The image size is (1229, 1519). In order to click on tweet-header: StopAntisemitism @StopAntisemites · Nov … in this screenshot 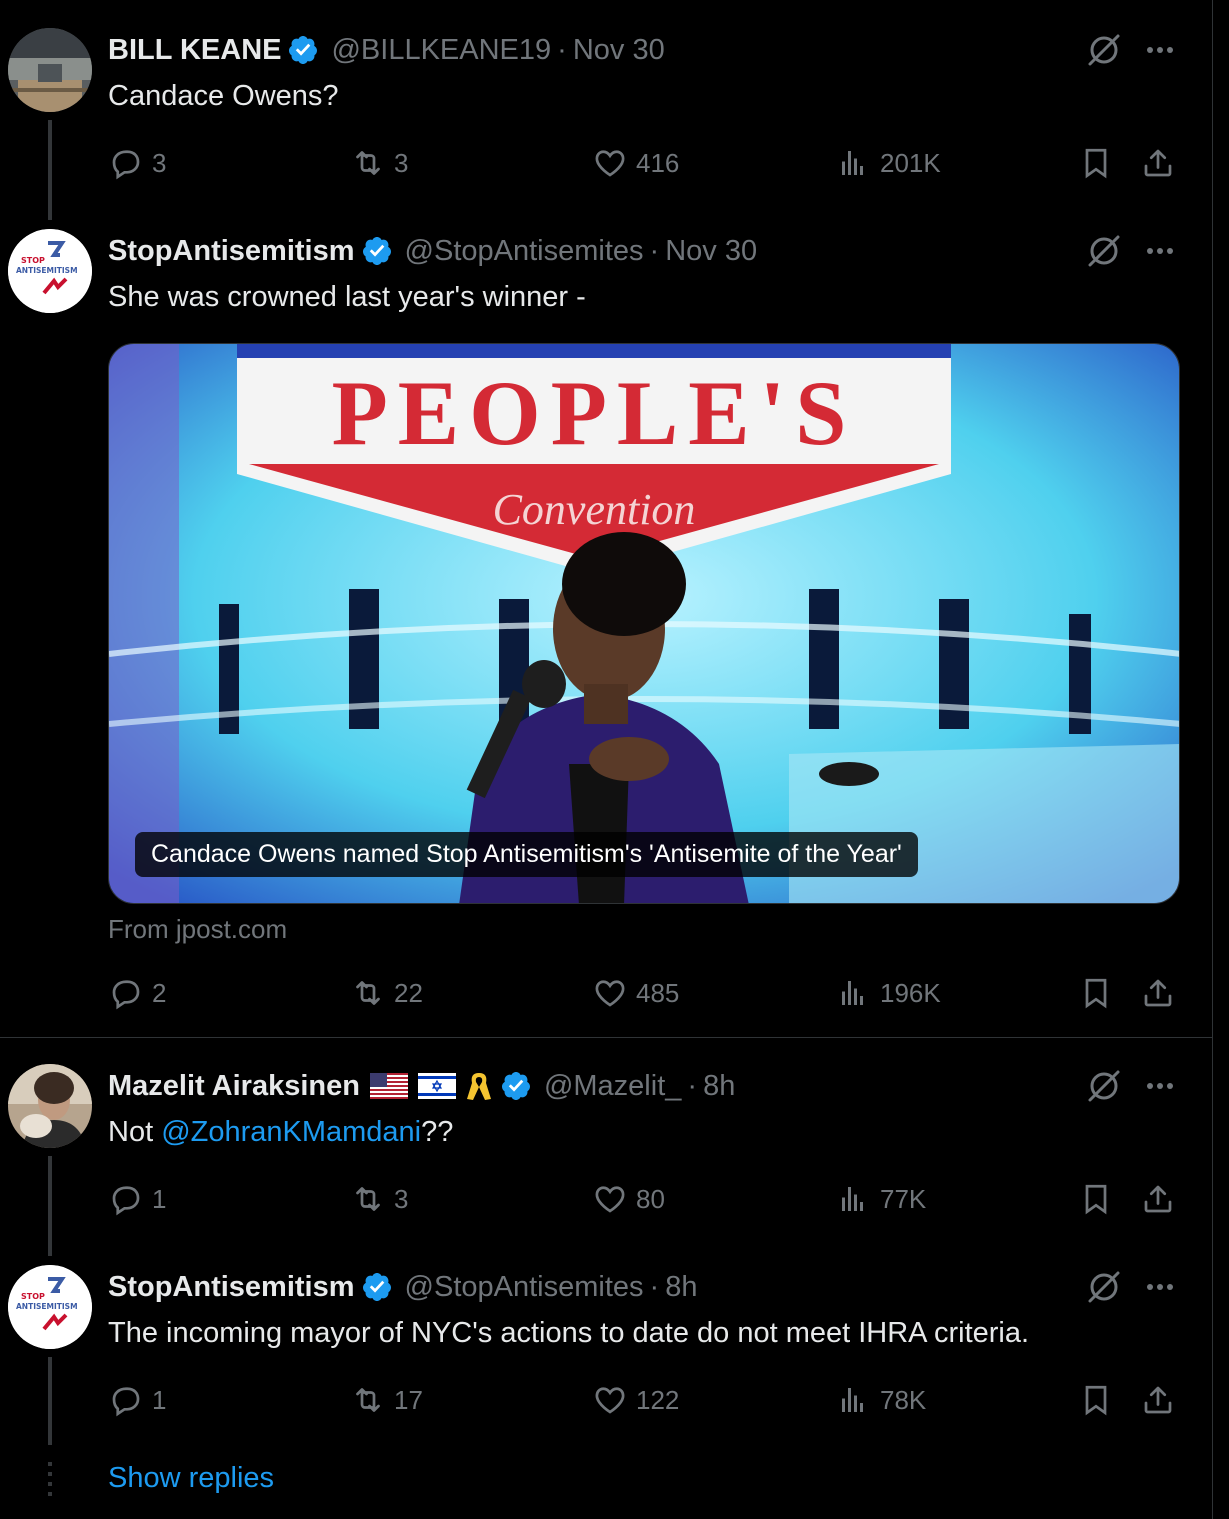, I will do `click(432, 251)`.